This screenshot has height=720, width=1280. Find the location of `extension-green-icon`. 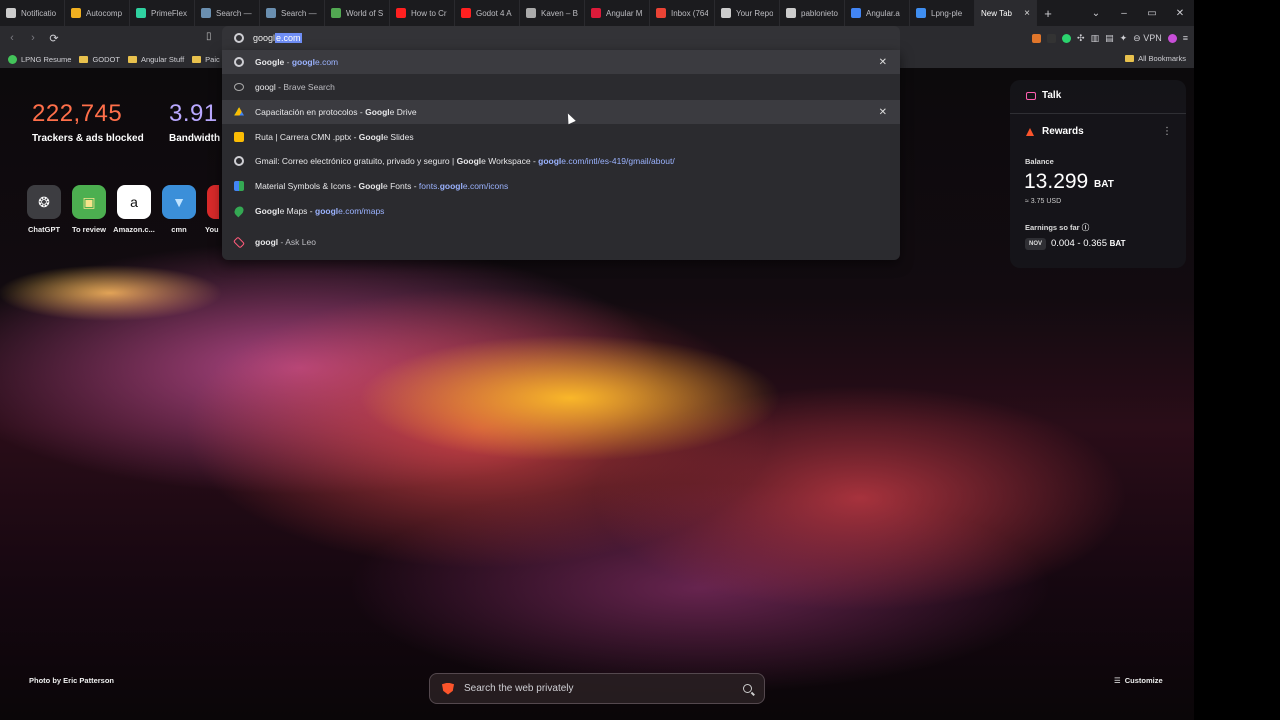

extension-green-icon is located at coordinates (1067, 38).